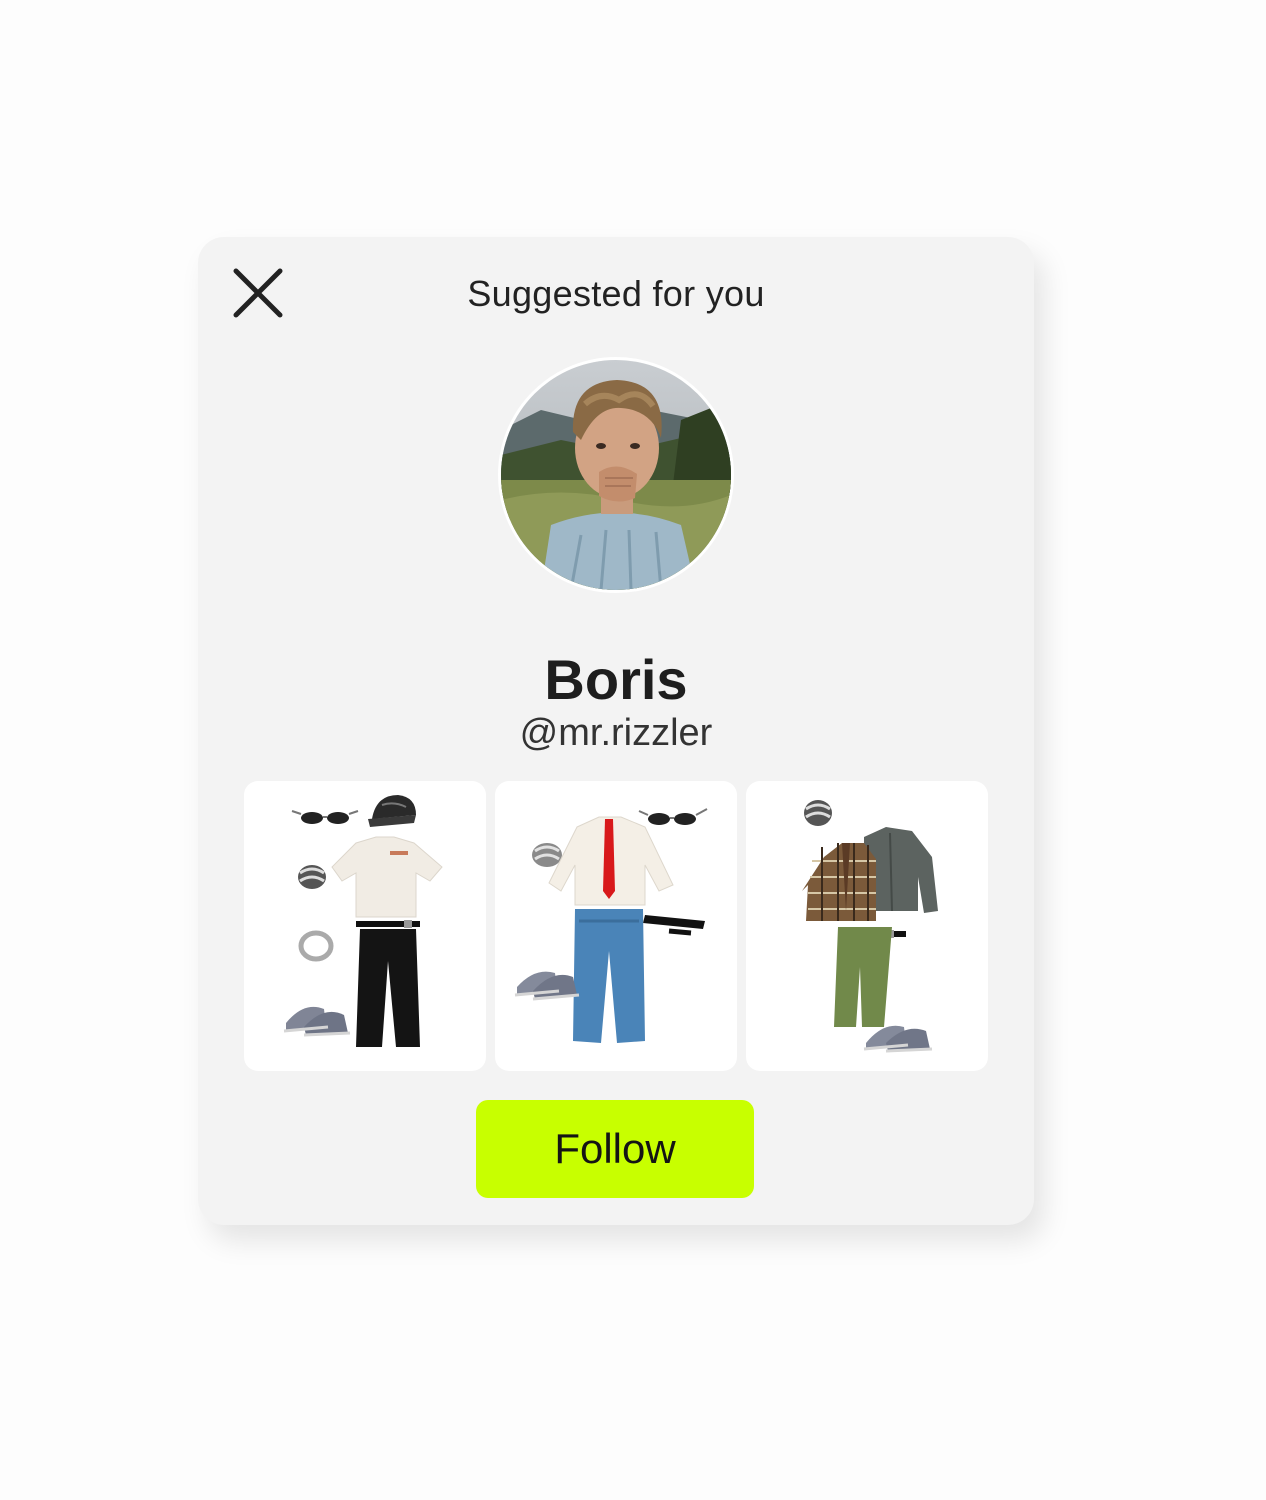 The width and height of the screenshot is (1266, 1500). I want to click on display-name: Boris, so click(616, 679).